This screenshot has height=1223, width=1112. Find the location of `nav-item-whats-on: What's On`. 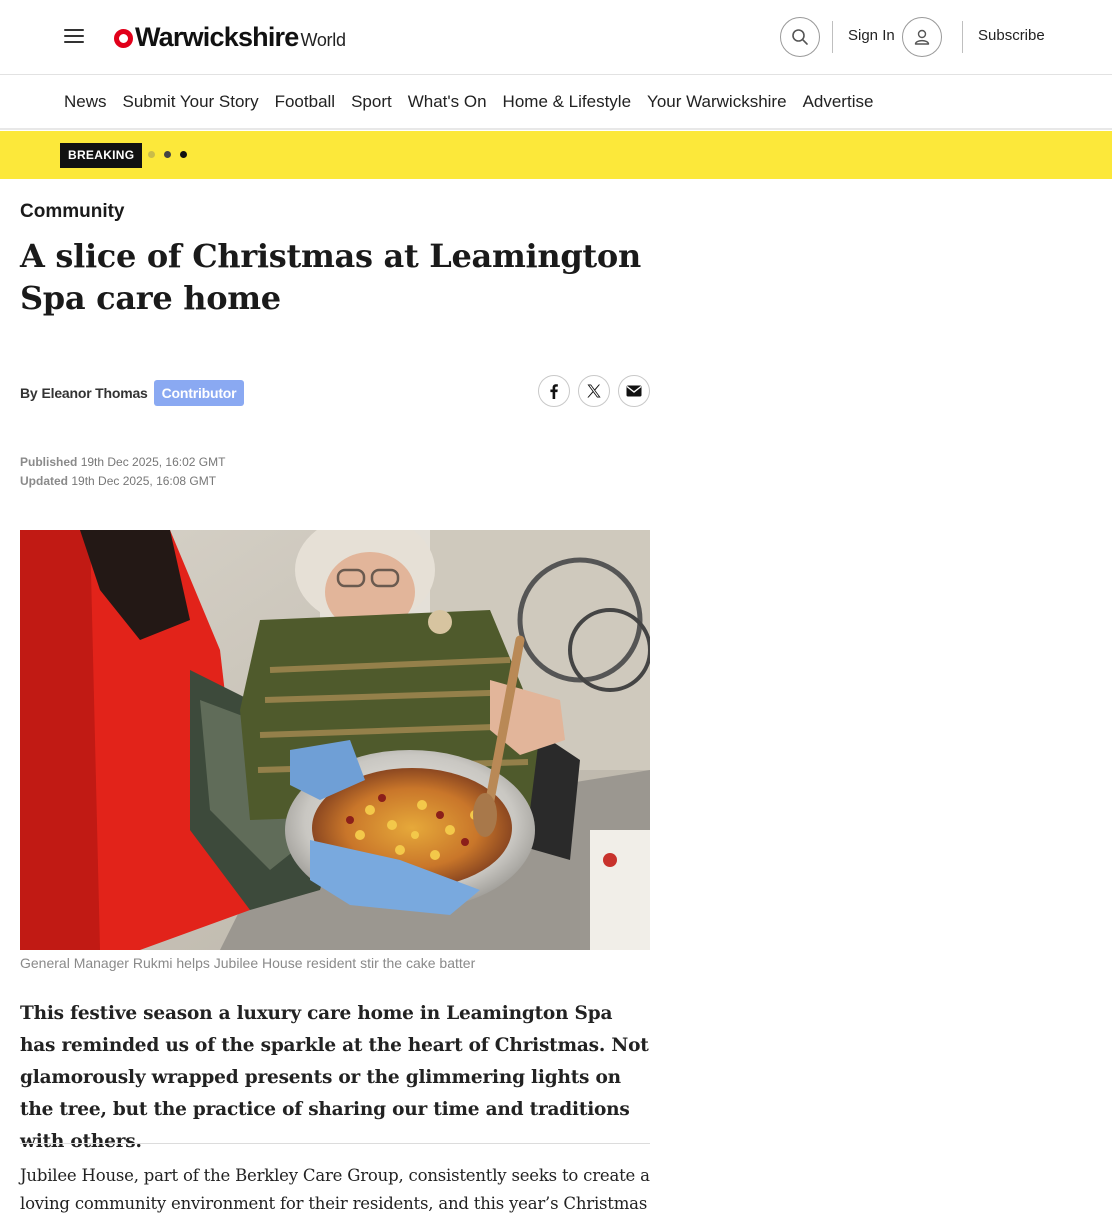

nav-item-whats-on: What's On is located at coordinates (447, 102).